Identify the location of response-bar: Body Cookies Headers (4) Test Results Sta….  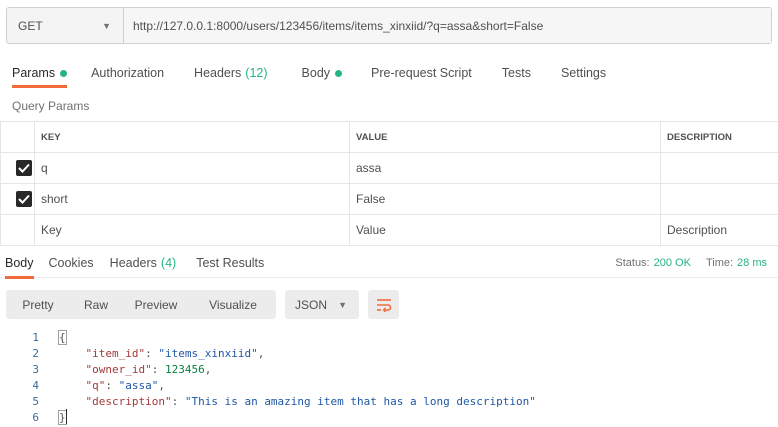
(389, 263).